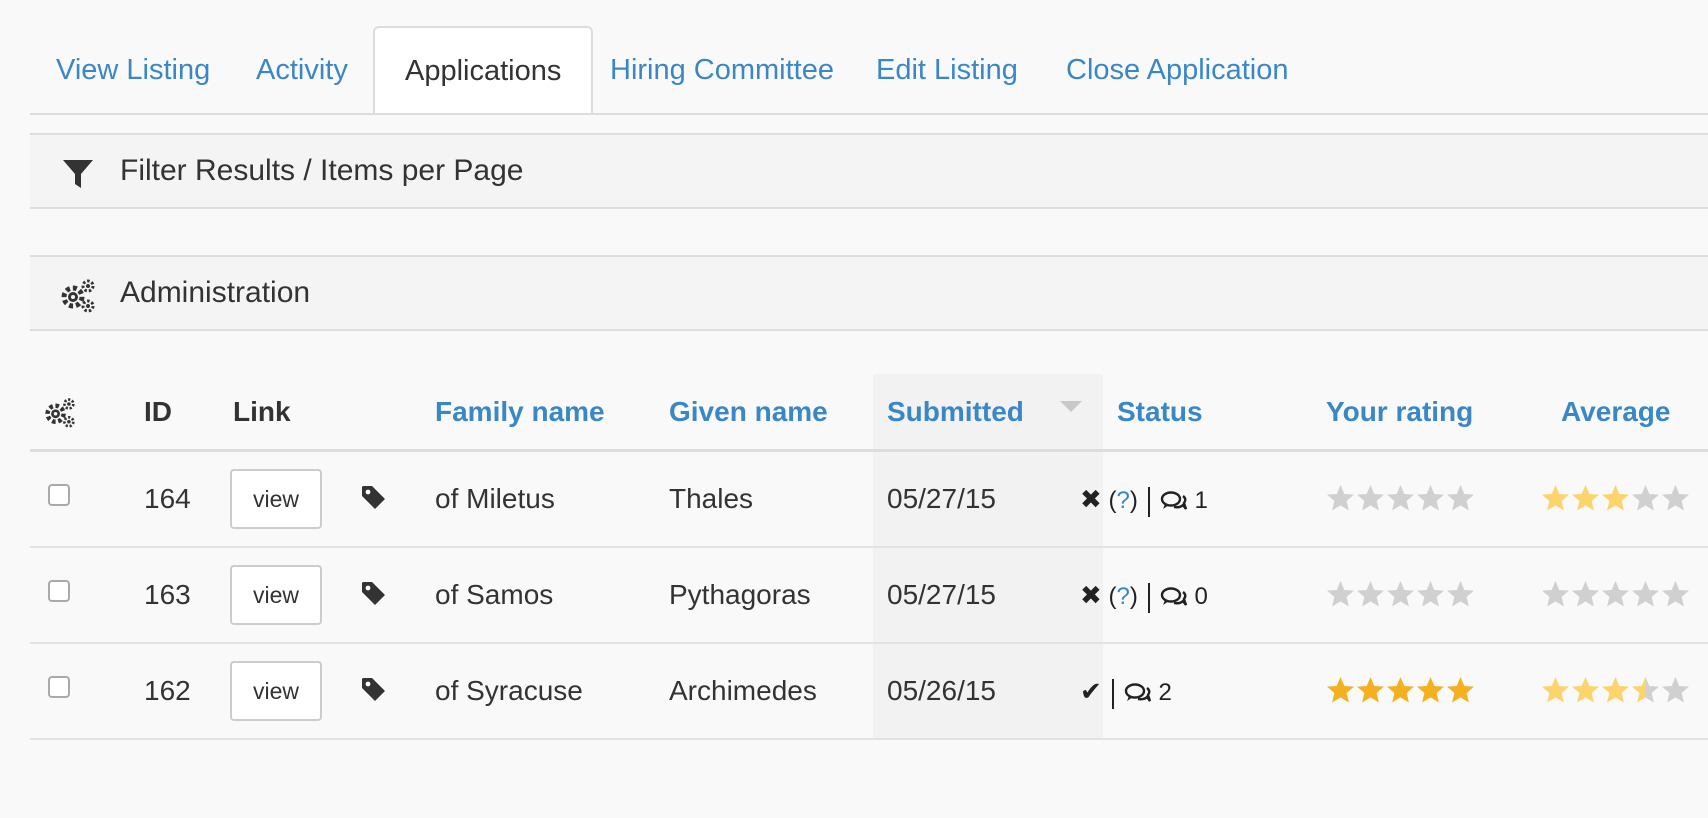 The image size is (1708, 818). I want to click on cell-id: 162, so click(167, 690).